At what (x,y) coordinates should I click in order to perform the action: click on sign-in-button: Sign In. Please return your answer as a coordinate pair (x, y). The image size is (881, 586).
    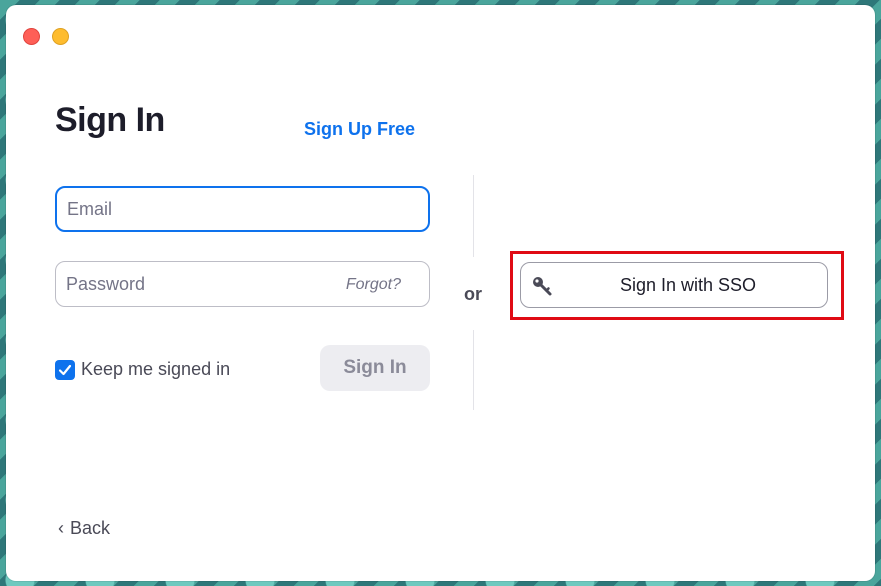
    Looking at the image, I should click on (375, 368).